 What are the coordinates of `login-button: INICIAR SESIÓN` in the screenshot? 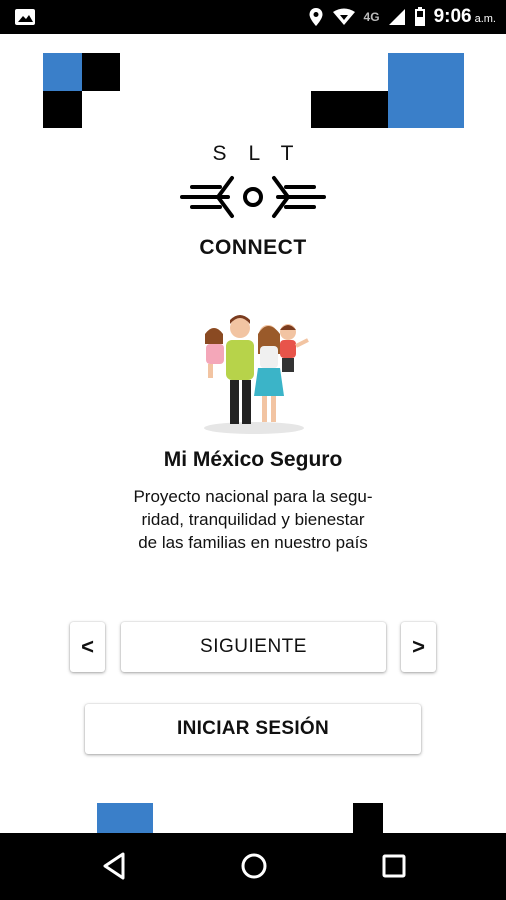 It's located at (253, 729).